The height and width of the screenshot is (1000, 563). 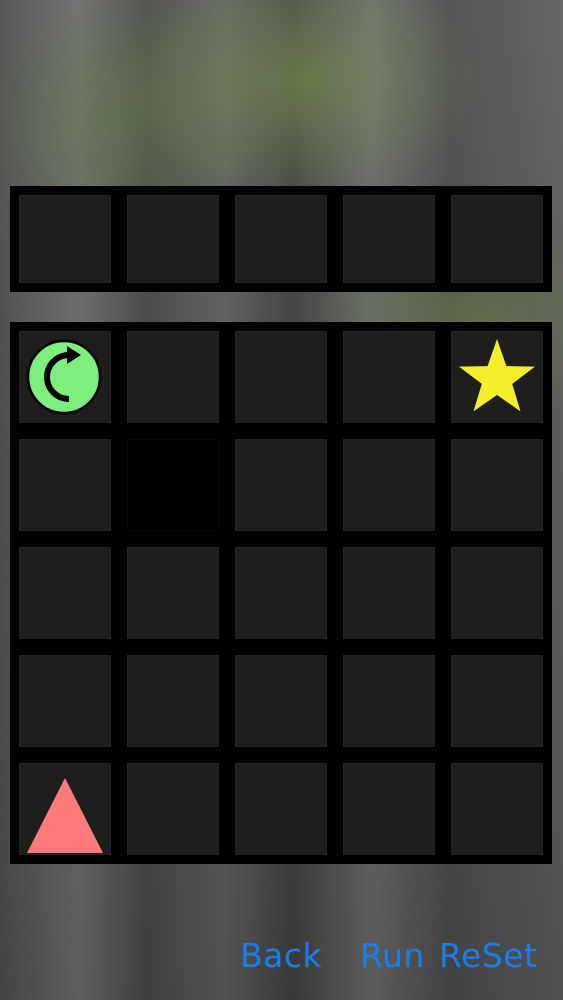 I want to click on command-bar, so click(x=281, y=239).